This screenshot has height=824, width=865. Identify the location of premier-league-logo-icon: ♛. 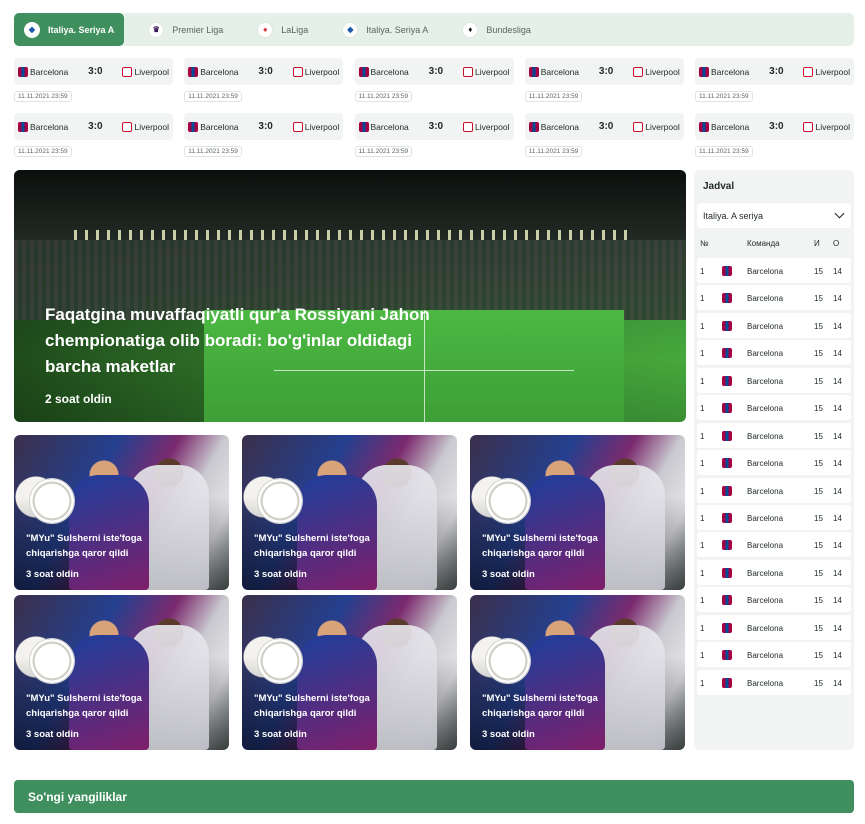
(156, 29).